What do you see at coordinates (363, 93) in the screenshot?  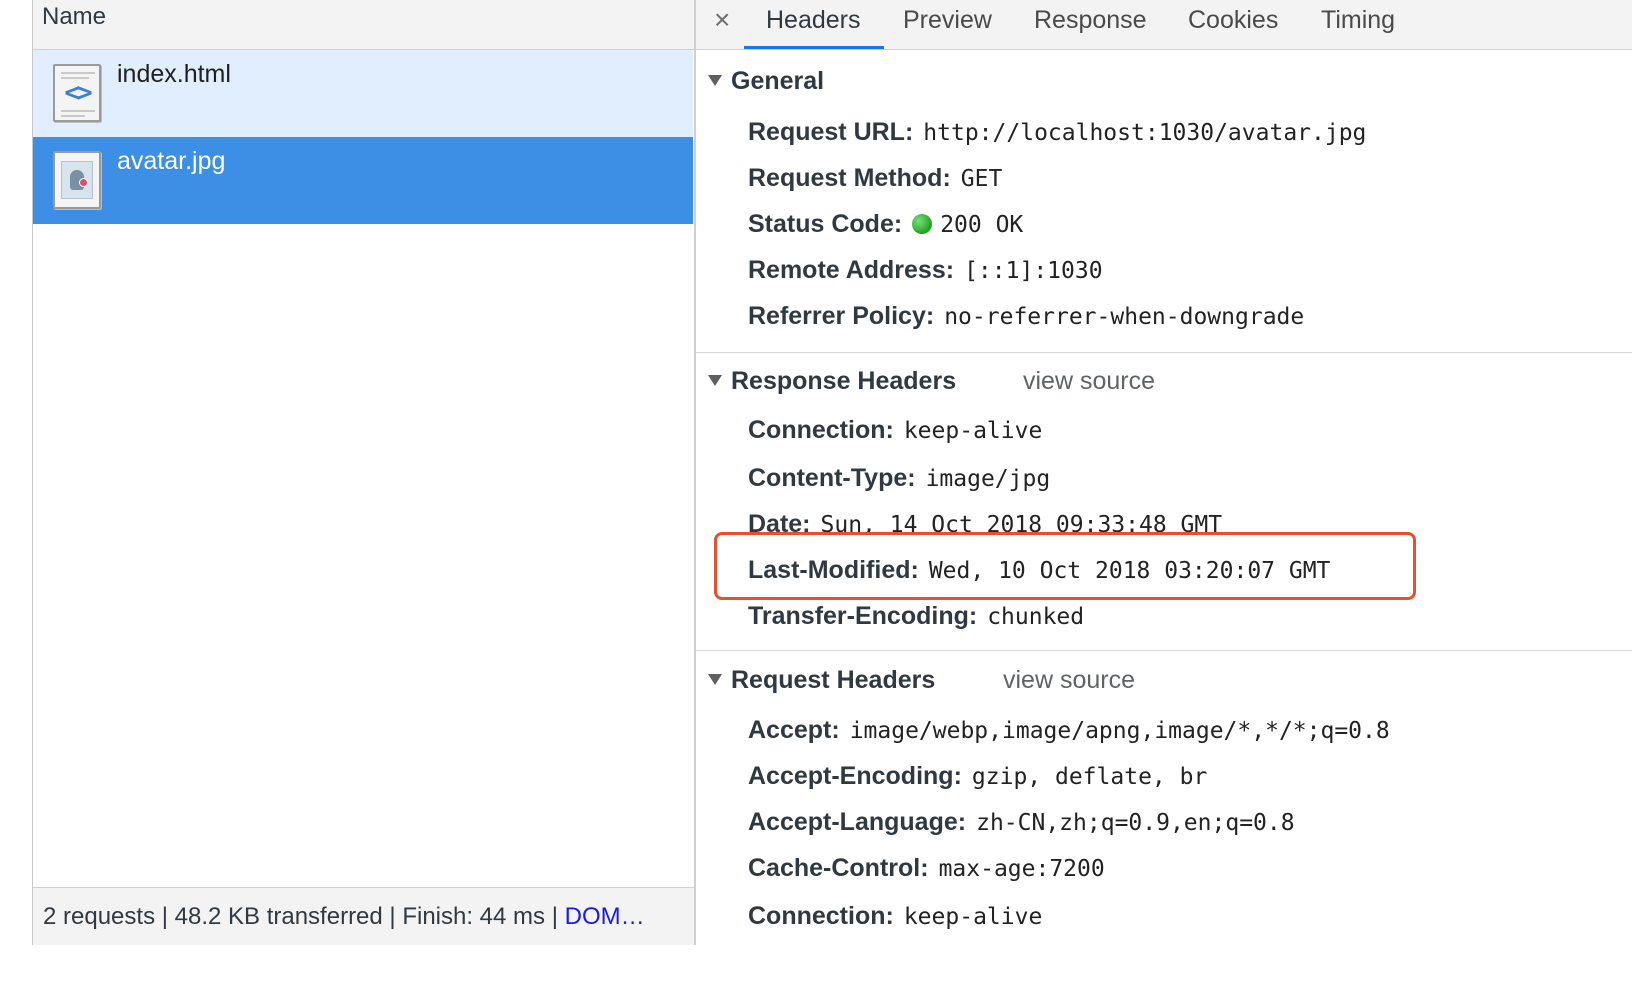 I see `request-row-index-html: <> index.html` at bounding box center [363, 93].